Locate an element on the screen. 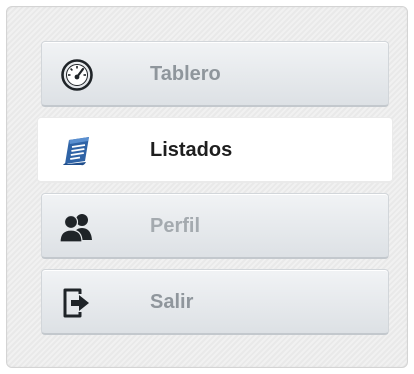  users-icon is located at coordinates (77, 227).